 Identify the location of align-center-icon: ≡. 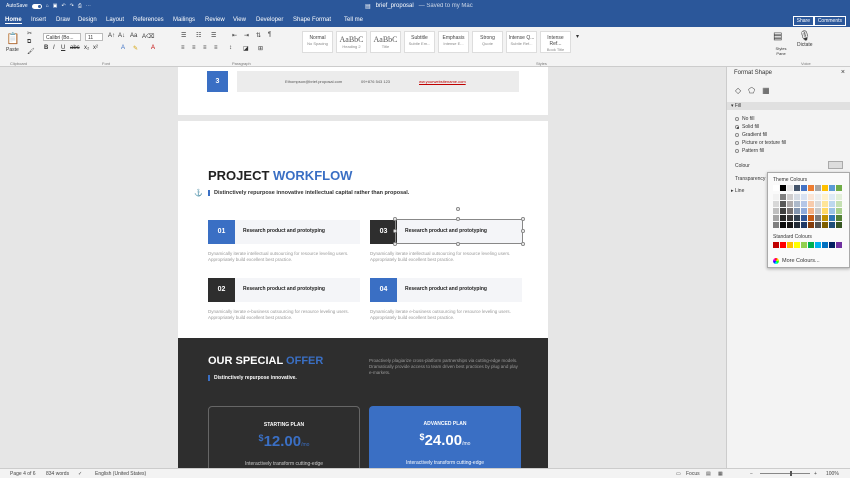
(194, 48).